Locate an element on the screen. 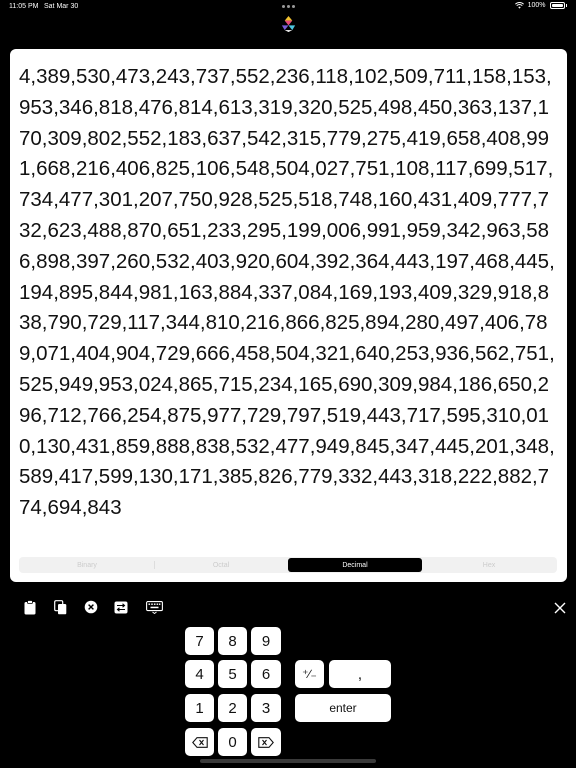 The image size is (576, 768). clipboard-icon is located at coordinates (30, 606).